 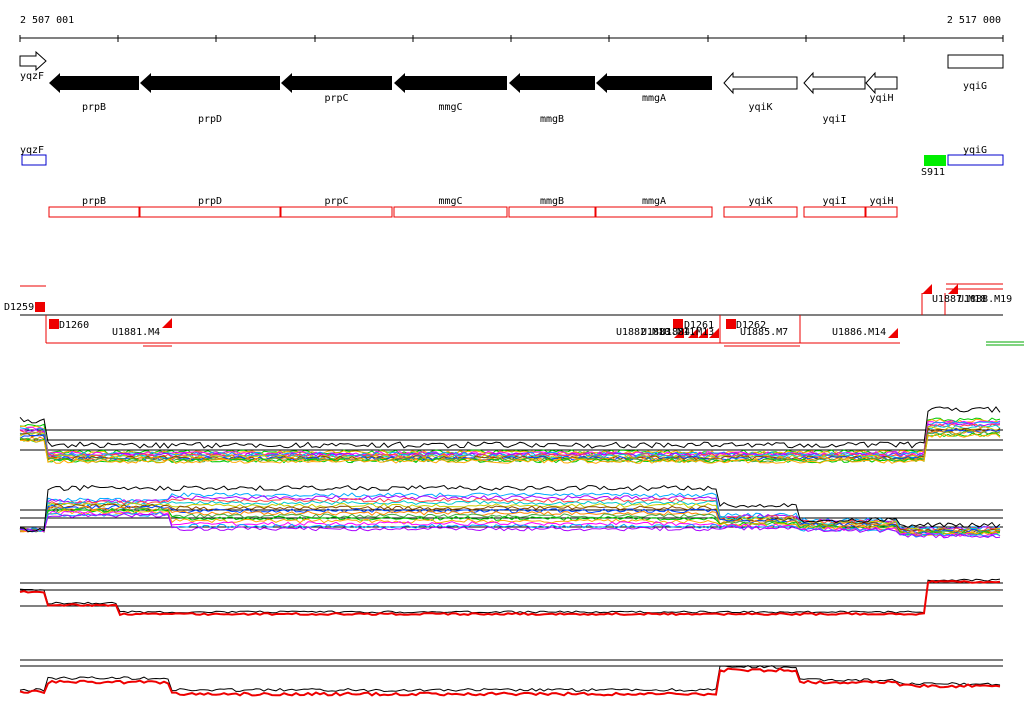 I want to click on red-feature-label: mmgC, so click(x=450, y=201).